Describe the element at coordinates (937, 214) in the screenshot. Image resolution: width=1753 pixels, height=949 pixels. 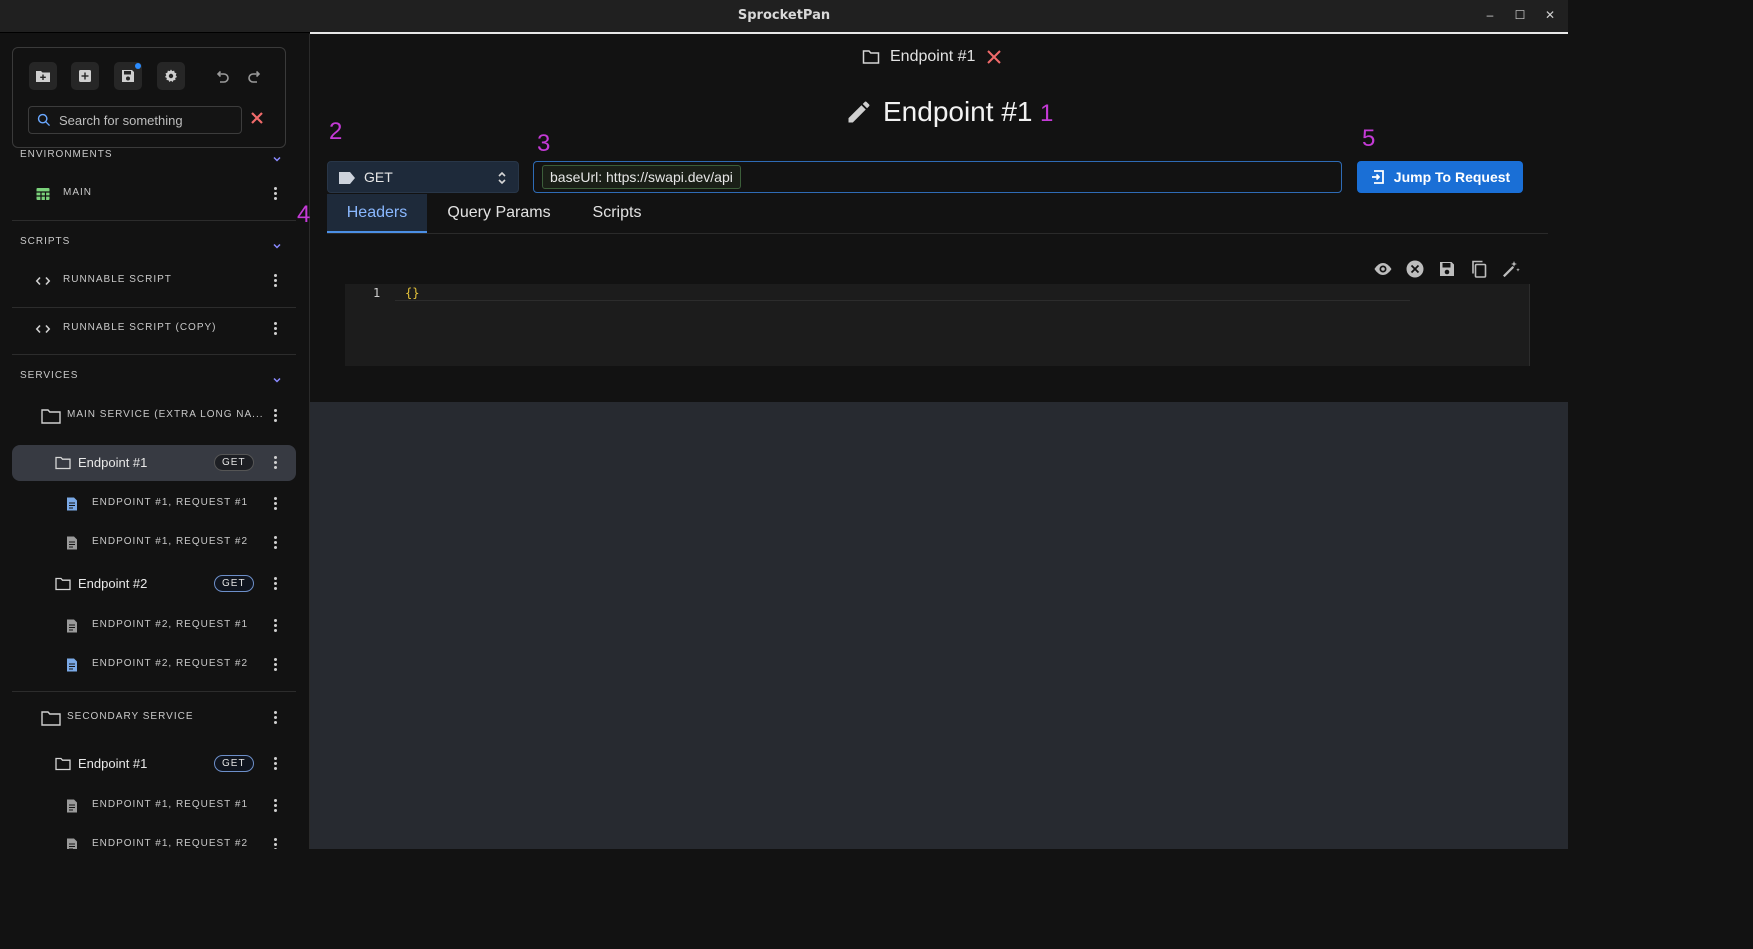
I see `tab-bar: Headers Query Params Scripts` at that location.